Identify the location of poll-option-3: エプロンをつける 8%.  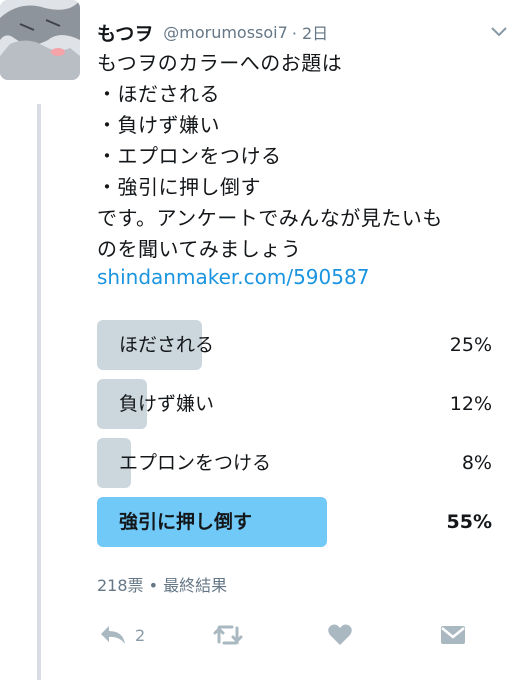
(294, 463).